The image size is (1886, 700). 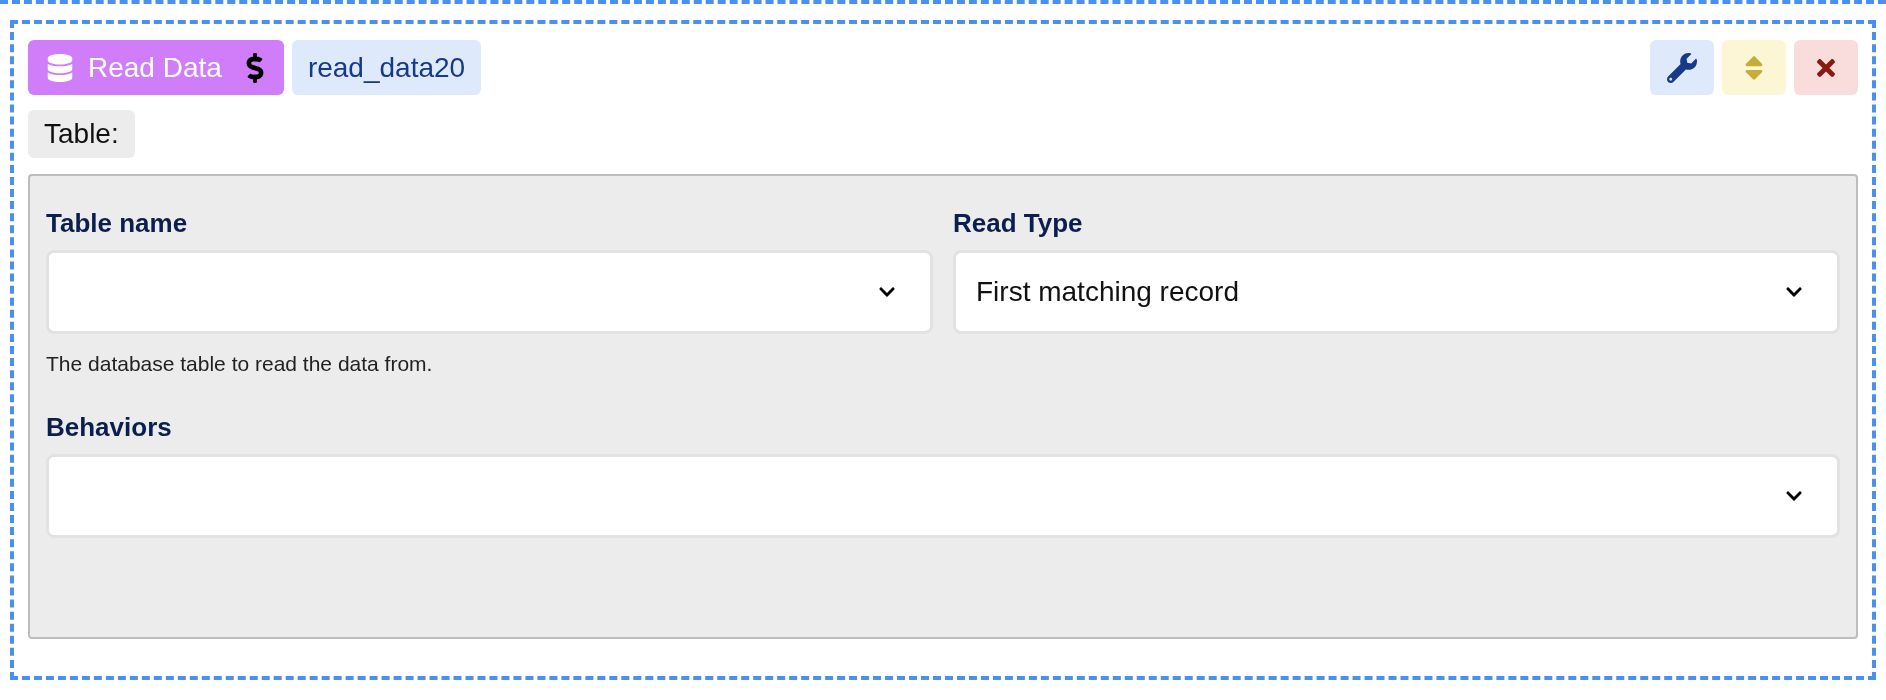 What do you see at coordinates (1396, 292) in the screenshot?
I see `select-field: First matching record` at bounding box center [1396, 292].